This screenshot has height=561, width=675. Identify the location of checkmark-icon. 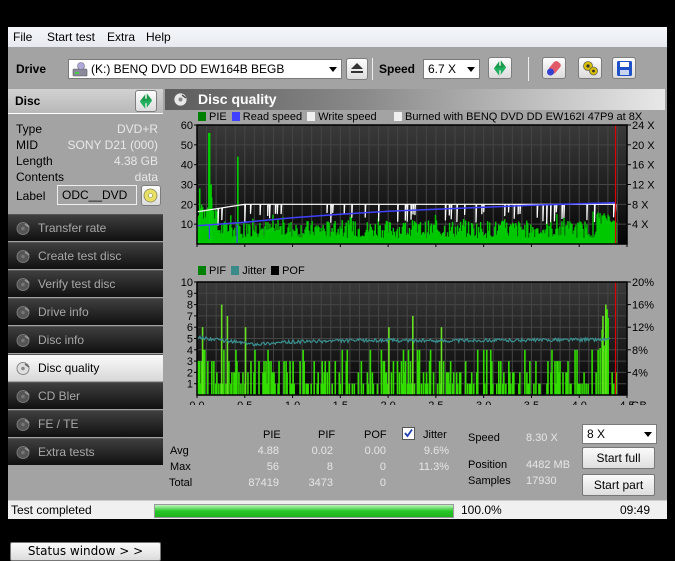
(408, 433).